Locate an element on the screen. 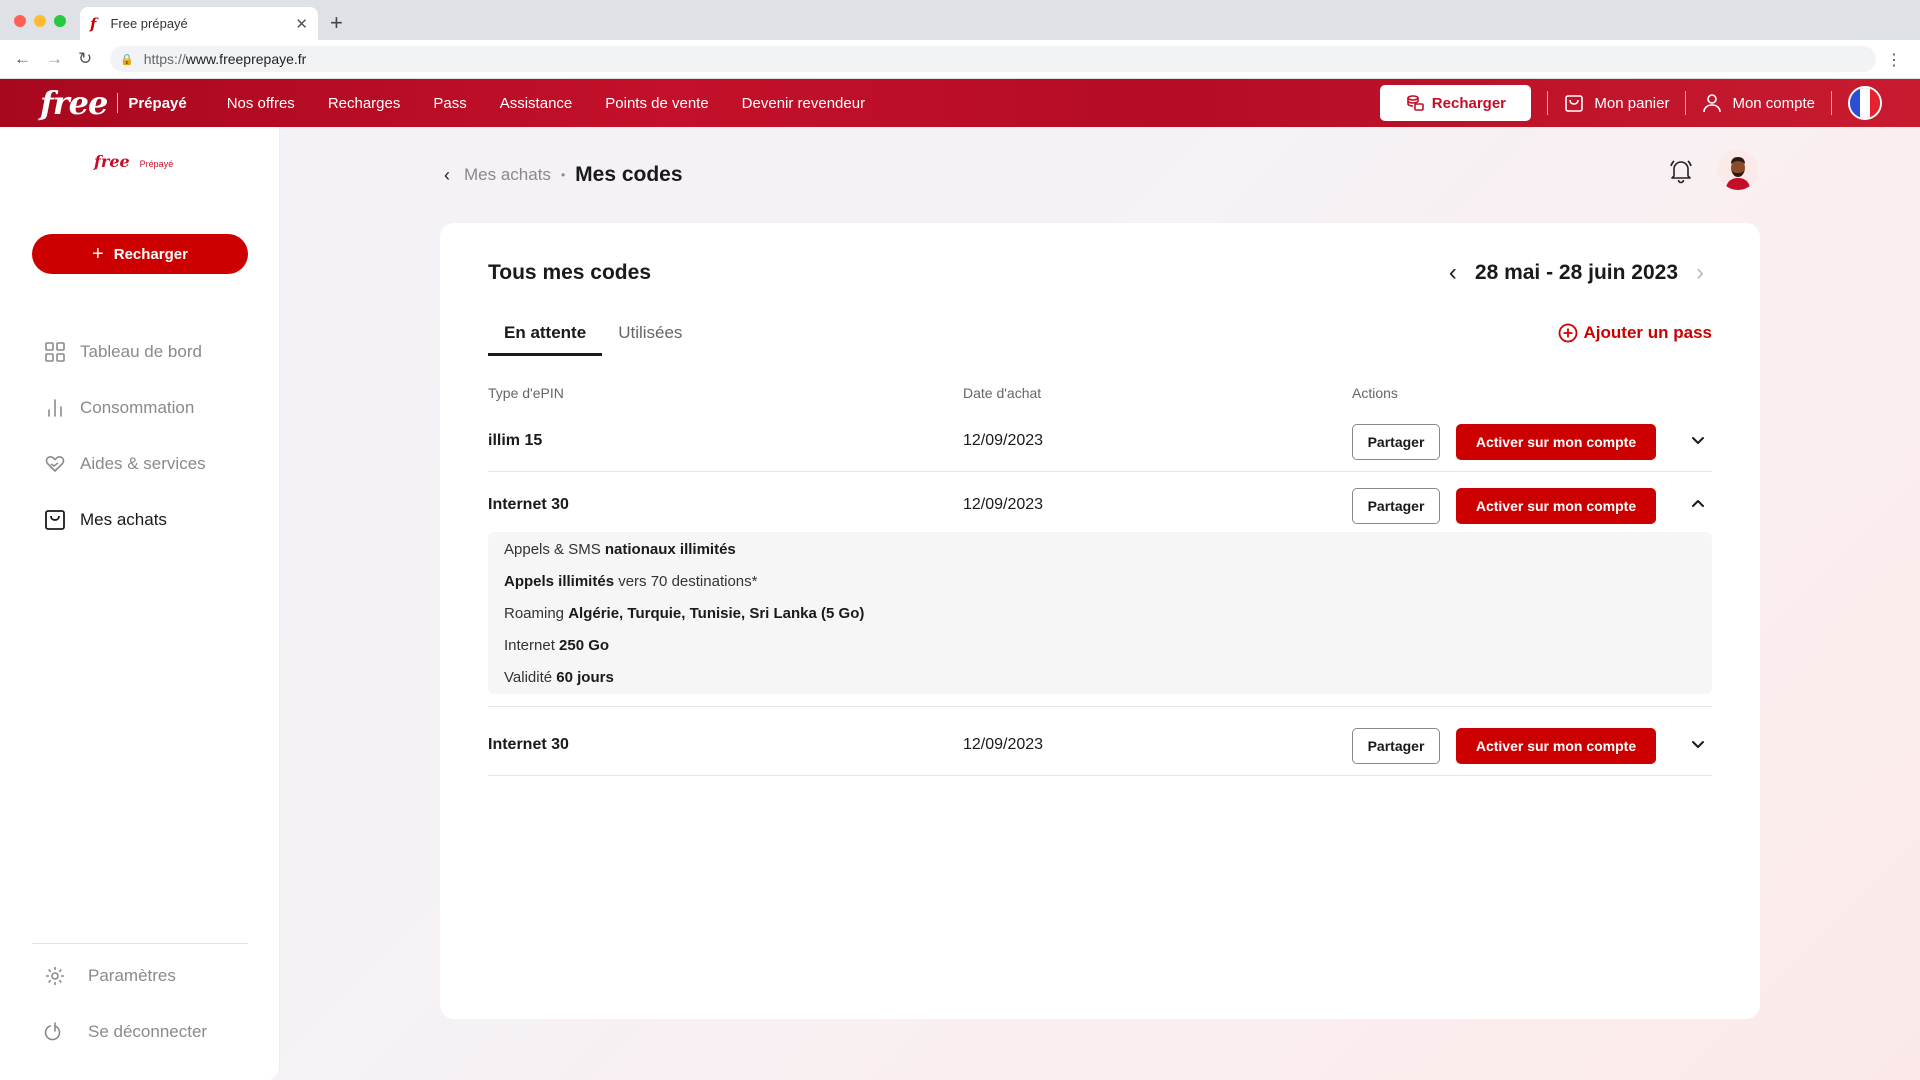  sidebar-item-label: Consommation is located at coordinates (137, 407).